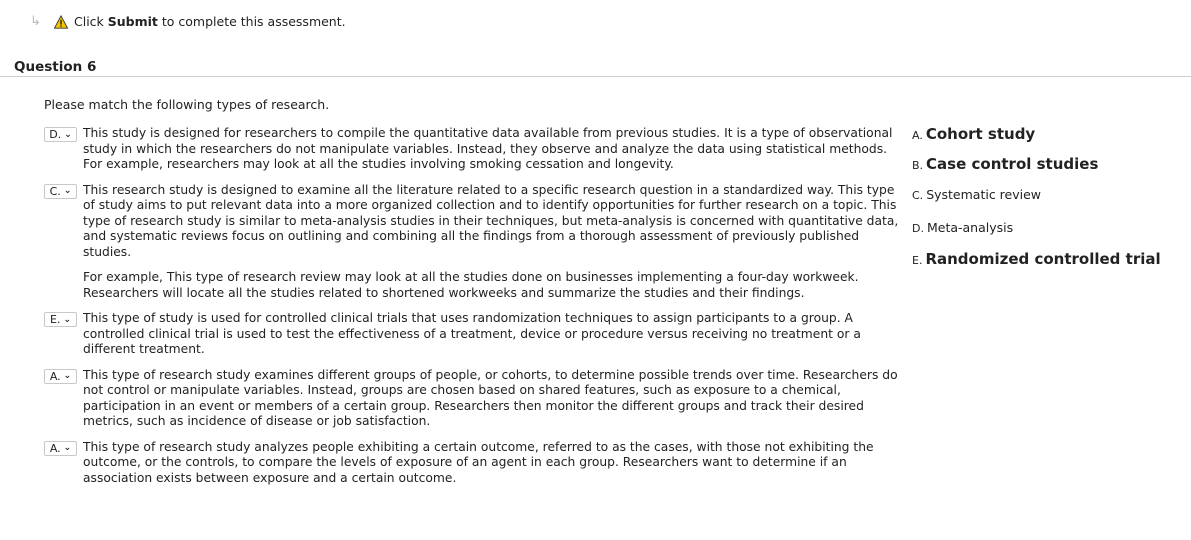  What do you see at coordinates (595, 76) in the screenshot?
I see `divider` at bounding box center [595, 76].